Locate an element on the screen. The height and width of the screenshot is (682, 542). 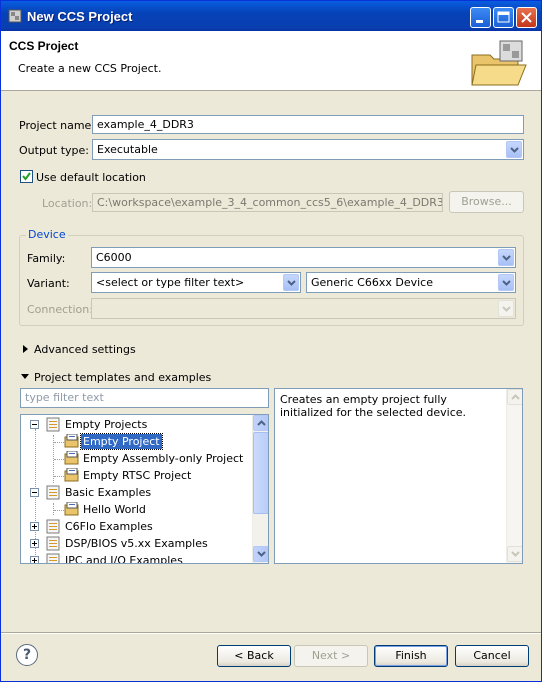
output-type-value: Executable is located at coordinates (127, 149).